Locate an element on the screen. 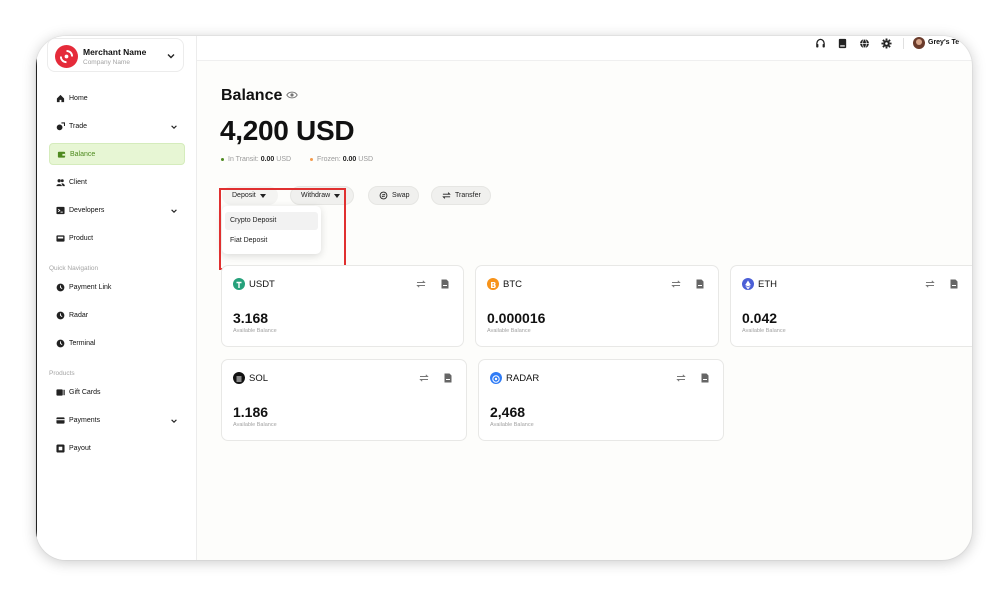 This screenshot has width=1008, height=596. asset-balance: 3.168 is located at coordinates (251, 318).